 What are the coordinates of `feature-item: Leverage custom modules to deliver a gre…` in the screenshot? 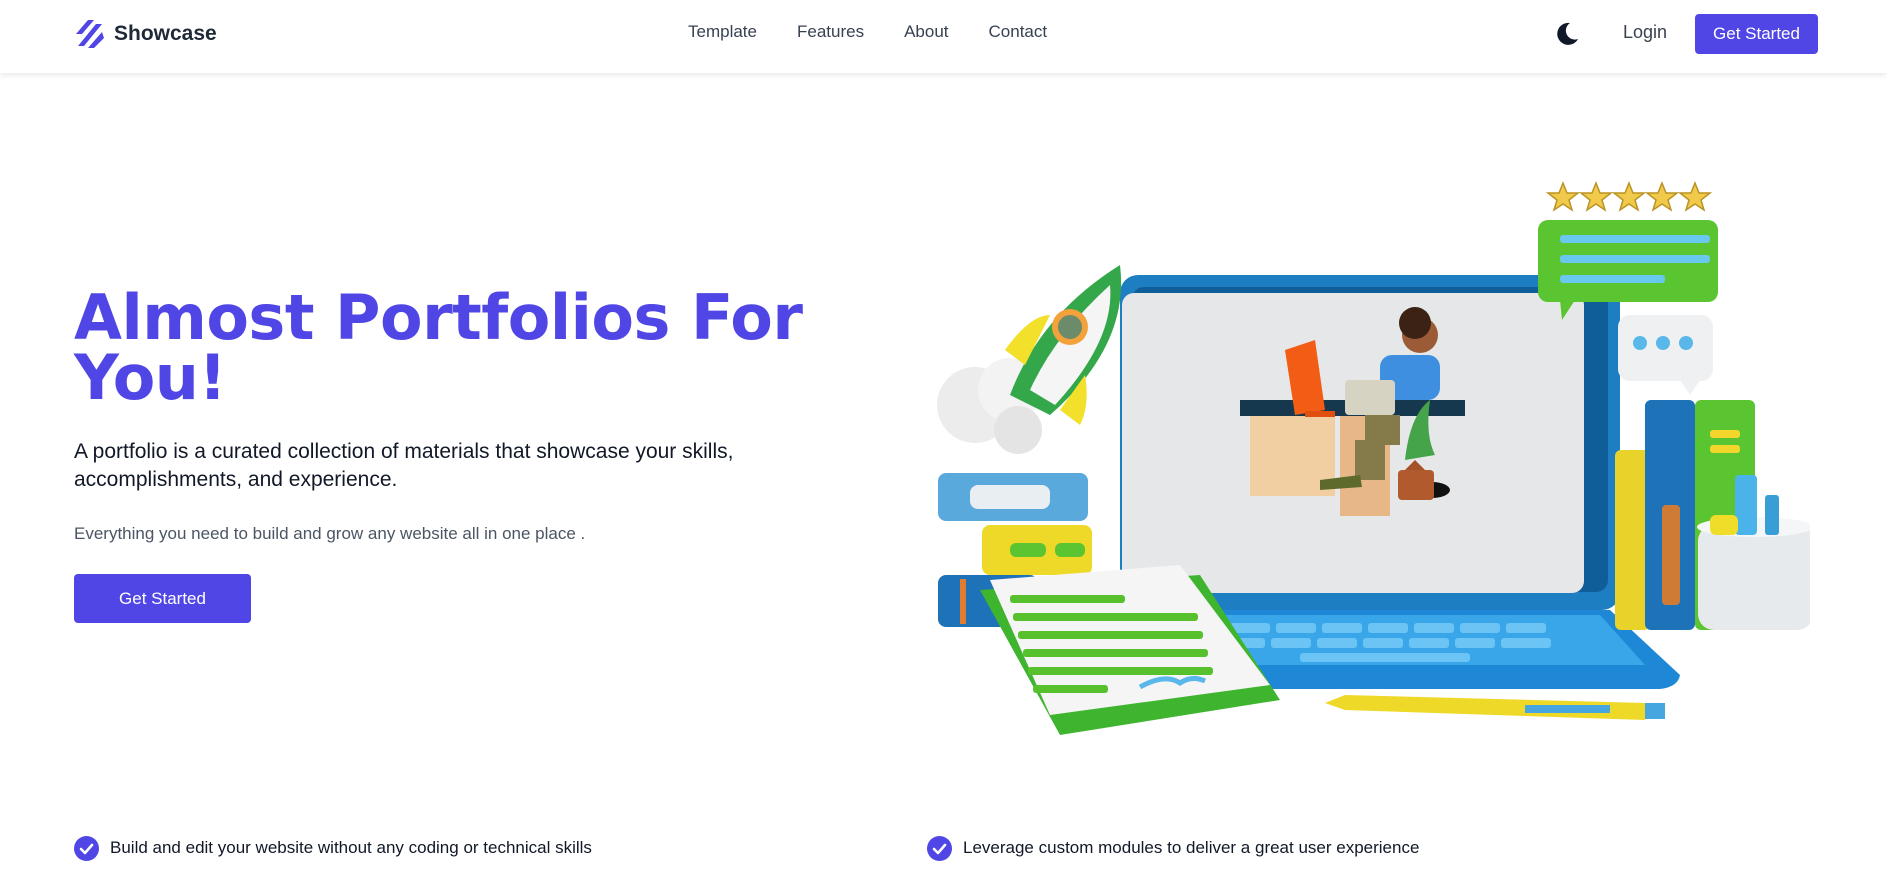 It's located at (1173, 848).